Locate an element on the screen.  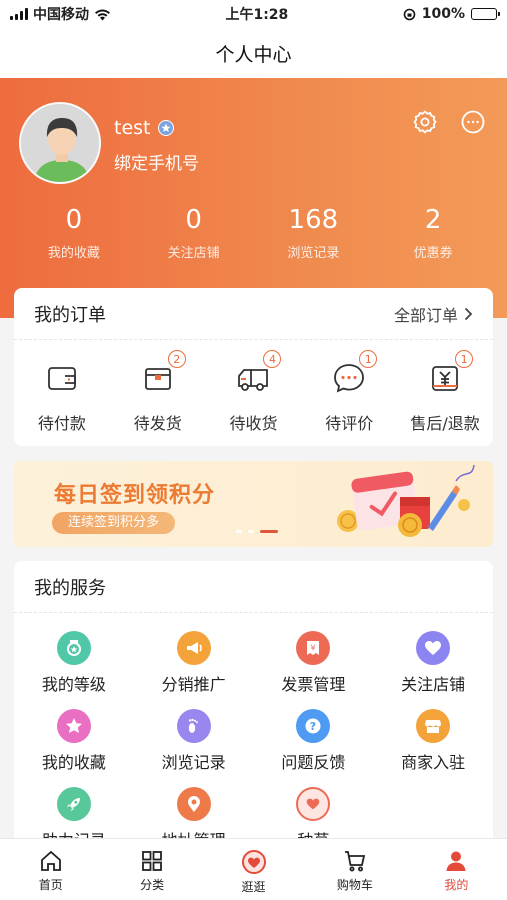
status-bar: 中国移动 上午1:28 100% is located at coordinates (253, 14).